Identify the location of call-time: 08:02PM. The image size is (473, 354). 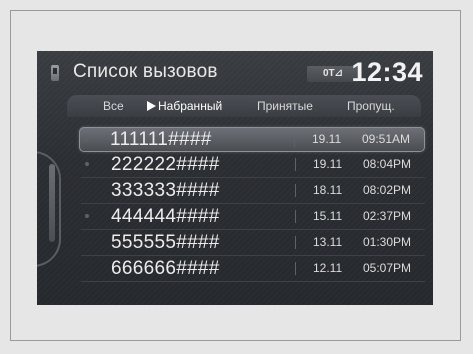
(387, 190).